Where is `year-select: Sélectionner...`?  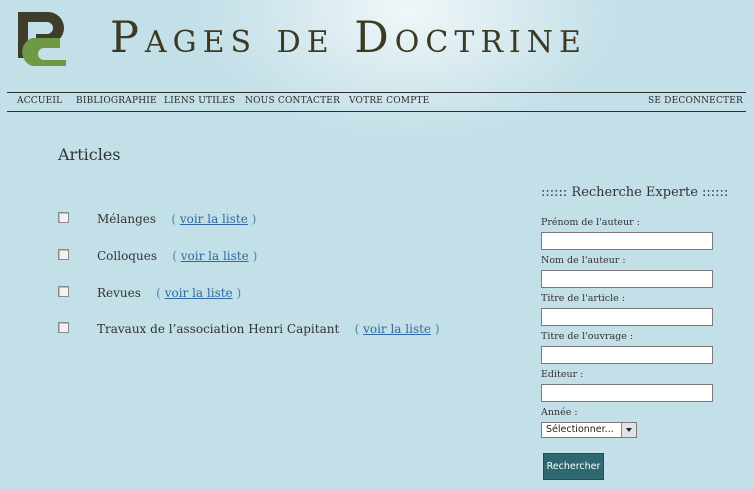 year-select: Sélectionner... is located at coordinates (589, 430).